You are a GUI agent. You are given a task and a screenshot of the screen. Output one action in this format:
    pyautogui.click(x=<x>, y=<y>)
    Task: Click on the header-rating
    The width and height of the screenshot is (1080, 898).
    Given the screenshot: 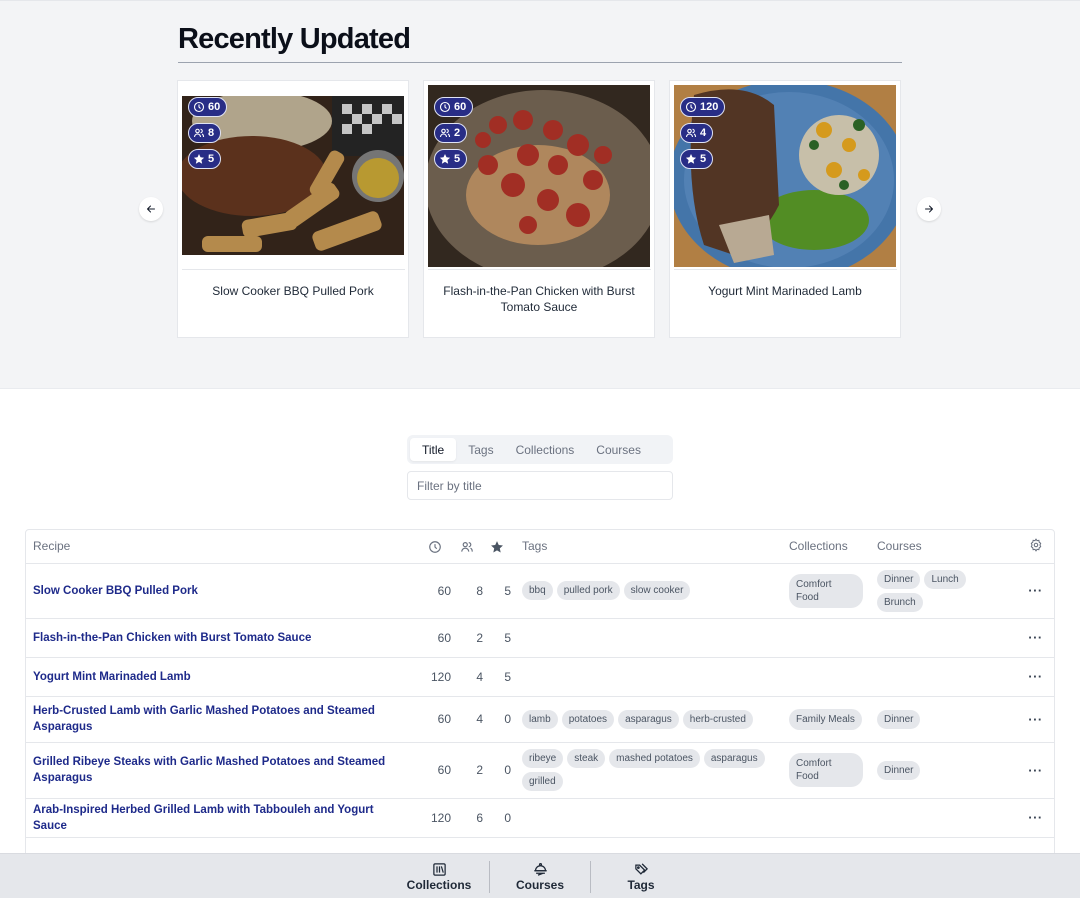 What is the action you would take?
    pyautogui.click(x=497, y=547)
    